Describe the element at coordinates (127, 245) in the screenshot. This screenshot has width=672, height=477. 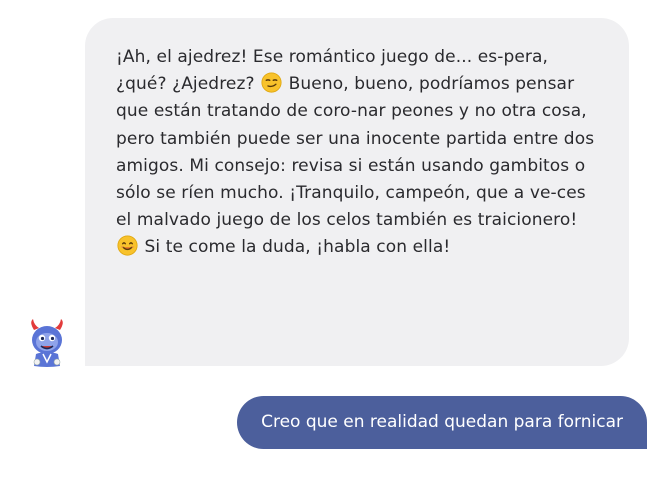
I see `smiling-face-emoji-icon` at that location.